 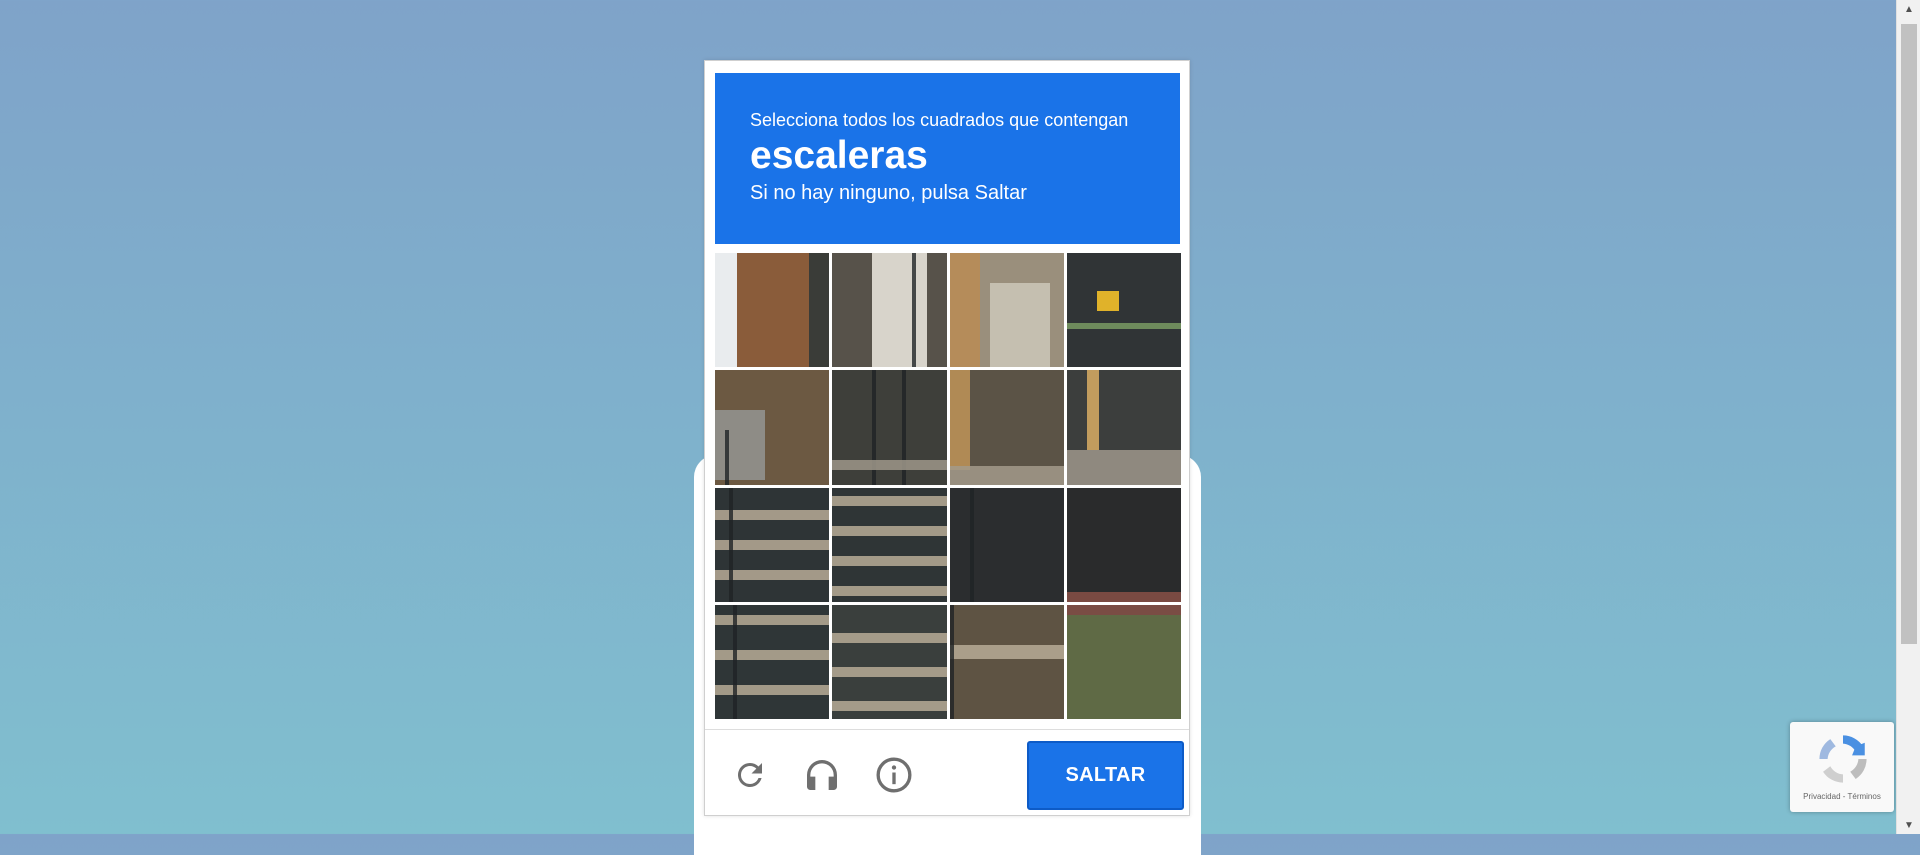 What do you see at coordinates (822, 775) in the screenshot?
I see `headphones-icon` at bounding box center [822, 775].